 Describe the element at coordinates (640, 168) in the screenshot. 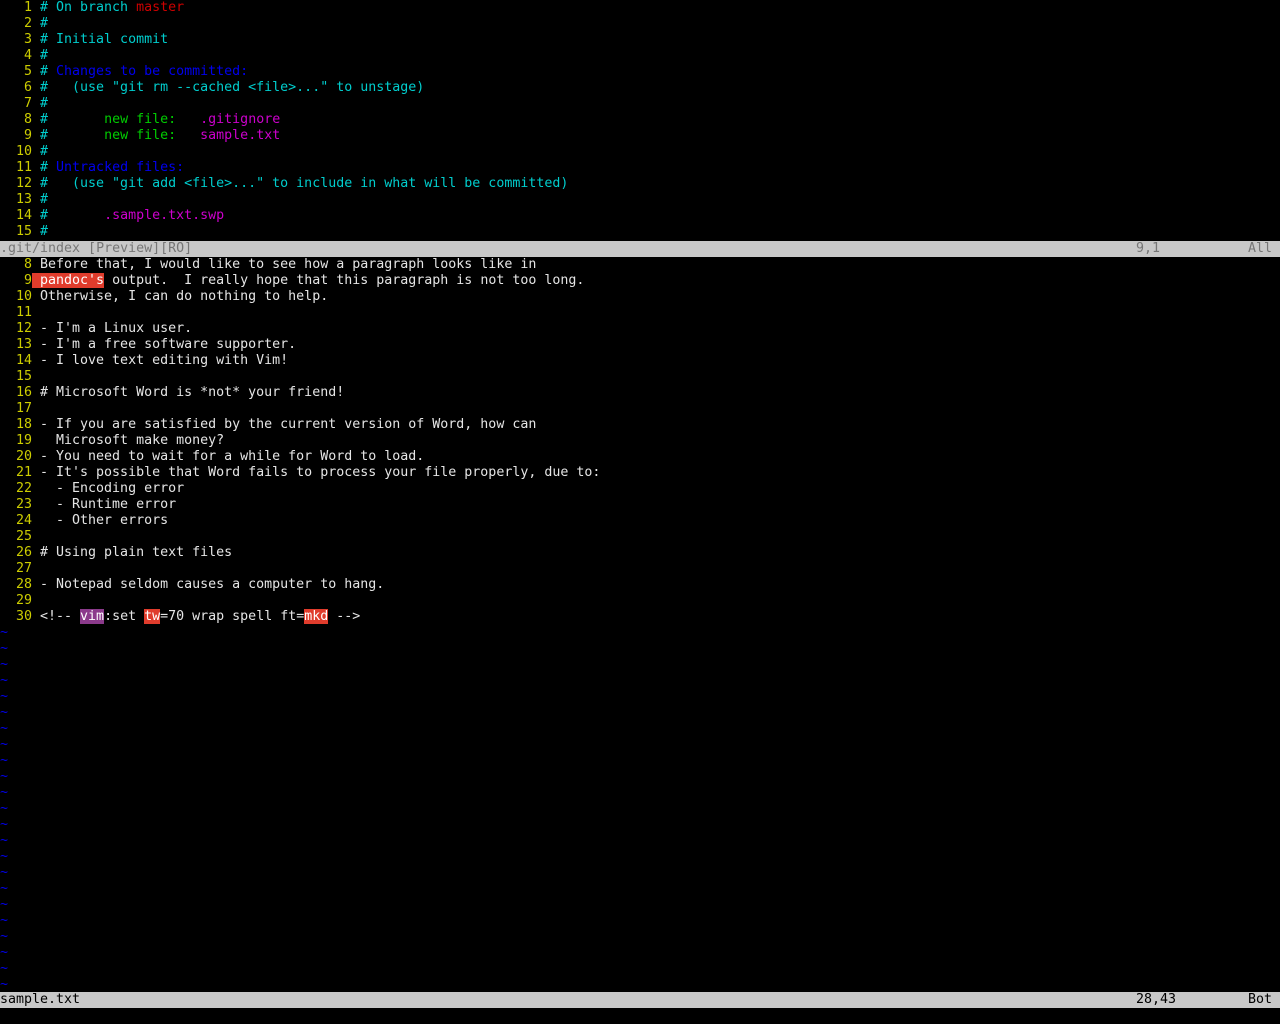

I see `buffer-line: 11 # Untracked files:` at that location.